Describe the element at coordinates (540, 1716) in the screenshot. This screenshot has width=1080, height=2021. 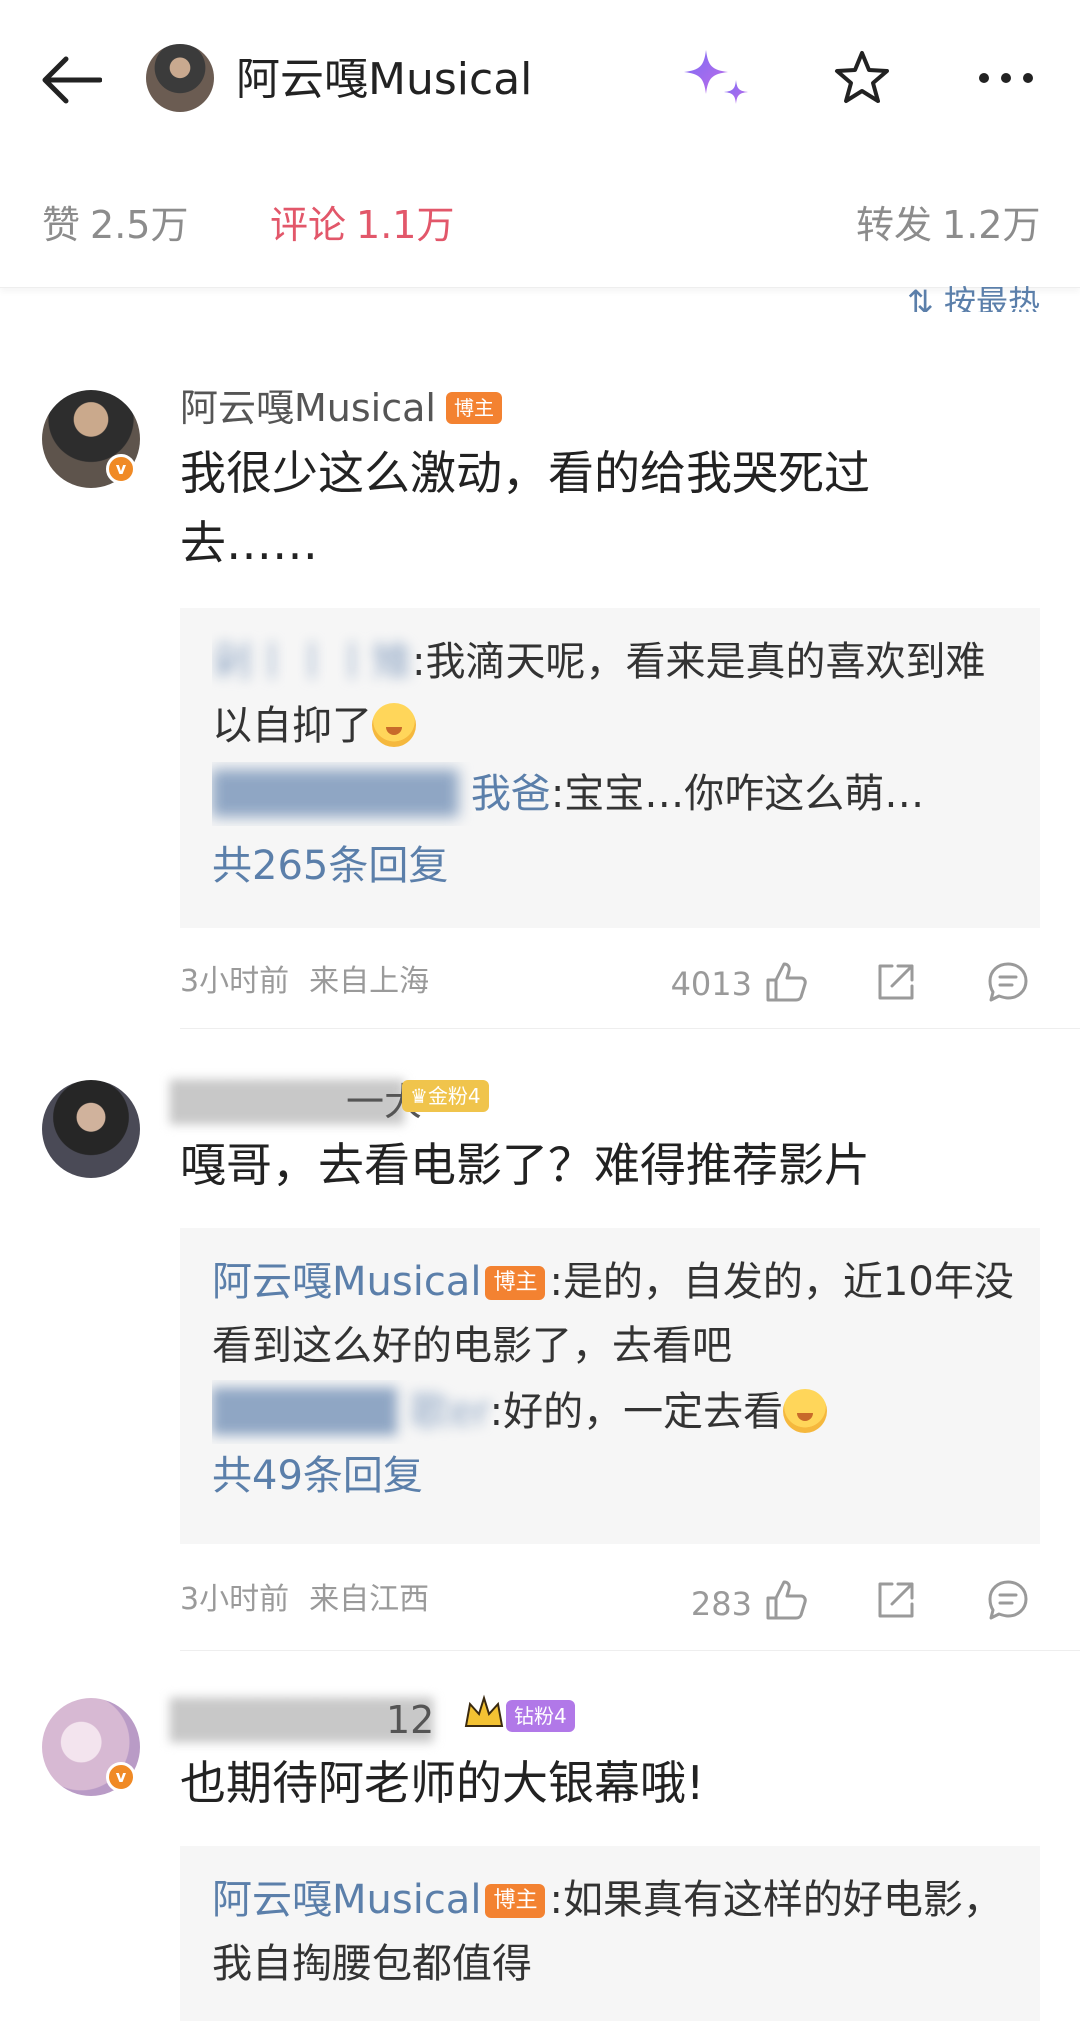
I see `fan-level-tag: 钻粉4` at that location.